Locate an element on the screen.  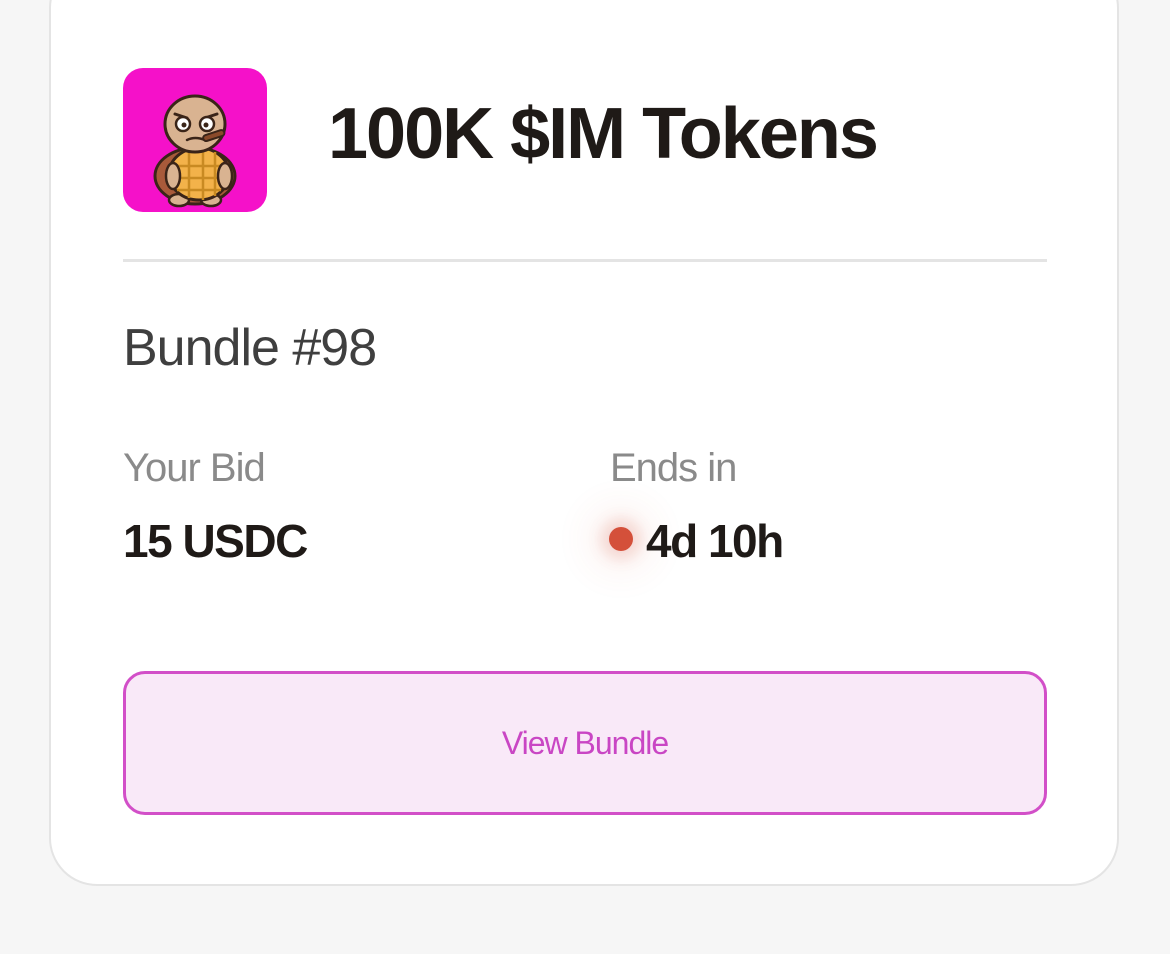
ends-in-value: 4d 10h is located at coordinates (715, 541).